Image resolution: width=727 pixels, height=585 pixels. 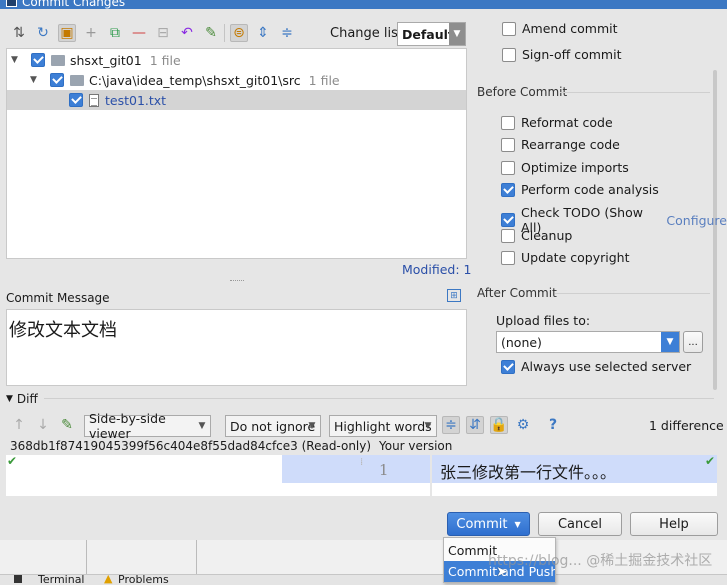 I want to click on highlight-value: Highlight words, so click(x=383, y=426).